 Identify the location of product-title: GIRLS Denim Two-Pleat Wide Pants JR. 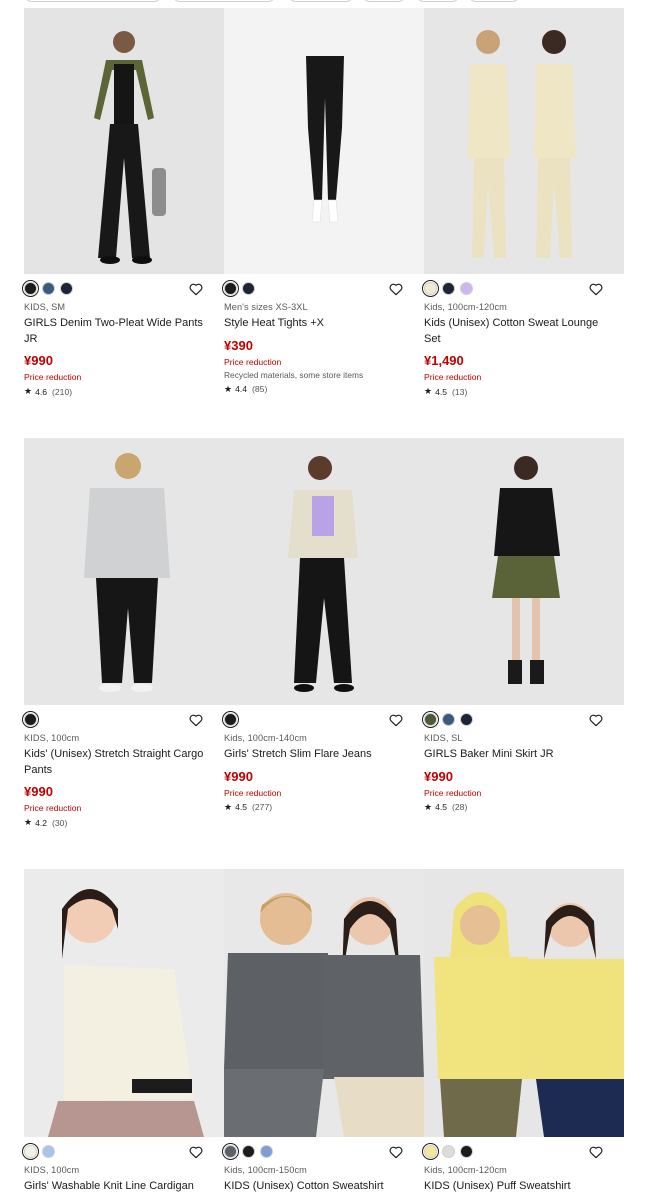
(124, 331).